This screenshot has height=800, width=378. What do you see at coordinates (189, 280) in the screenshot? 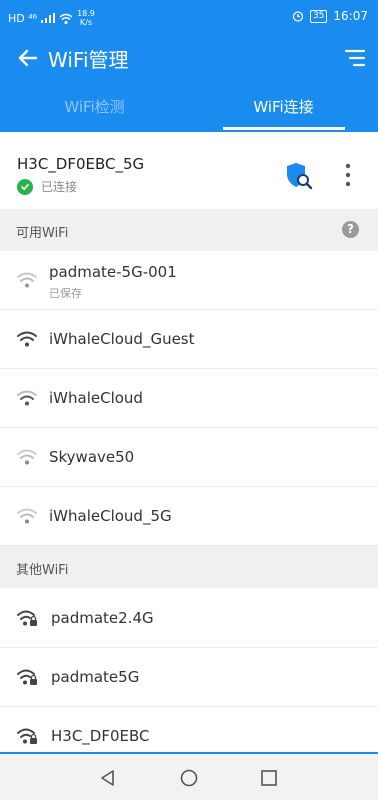
I see `wifi-item: padmate-5G-001 已保存` at bounding box center [189, 280].